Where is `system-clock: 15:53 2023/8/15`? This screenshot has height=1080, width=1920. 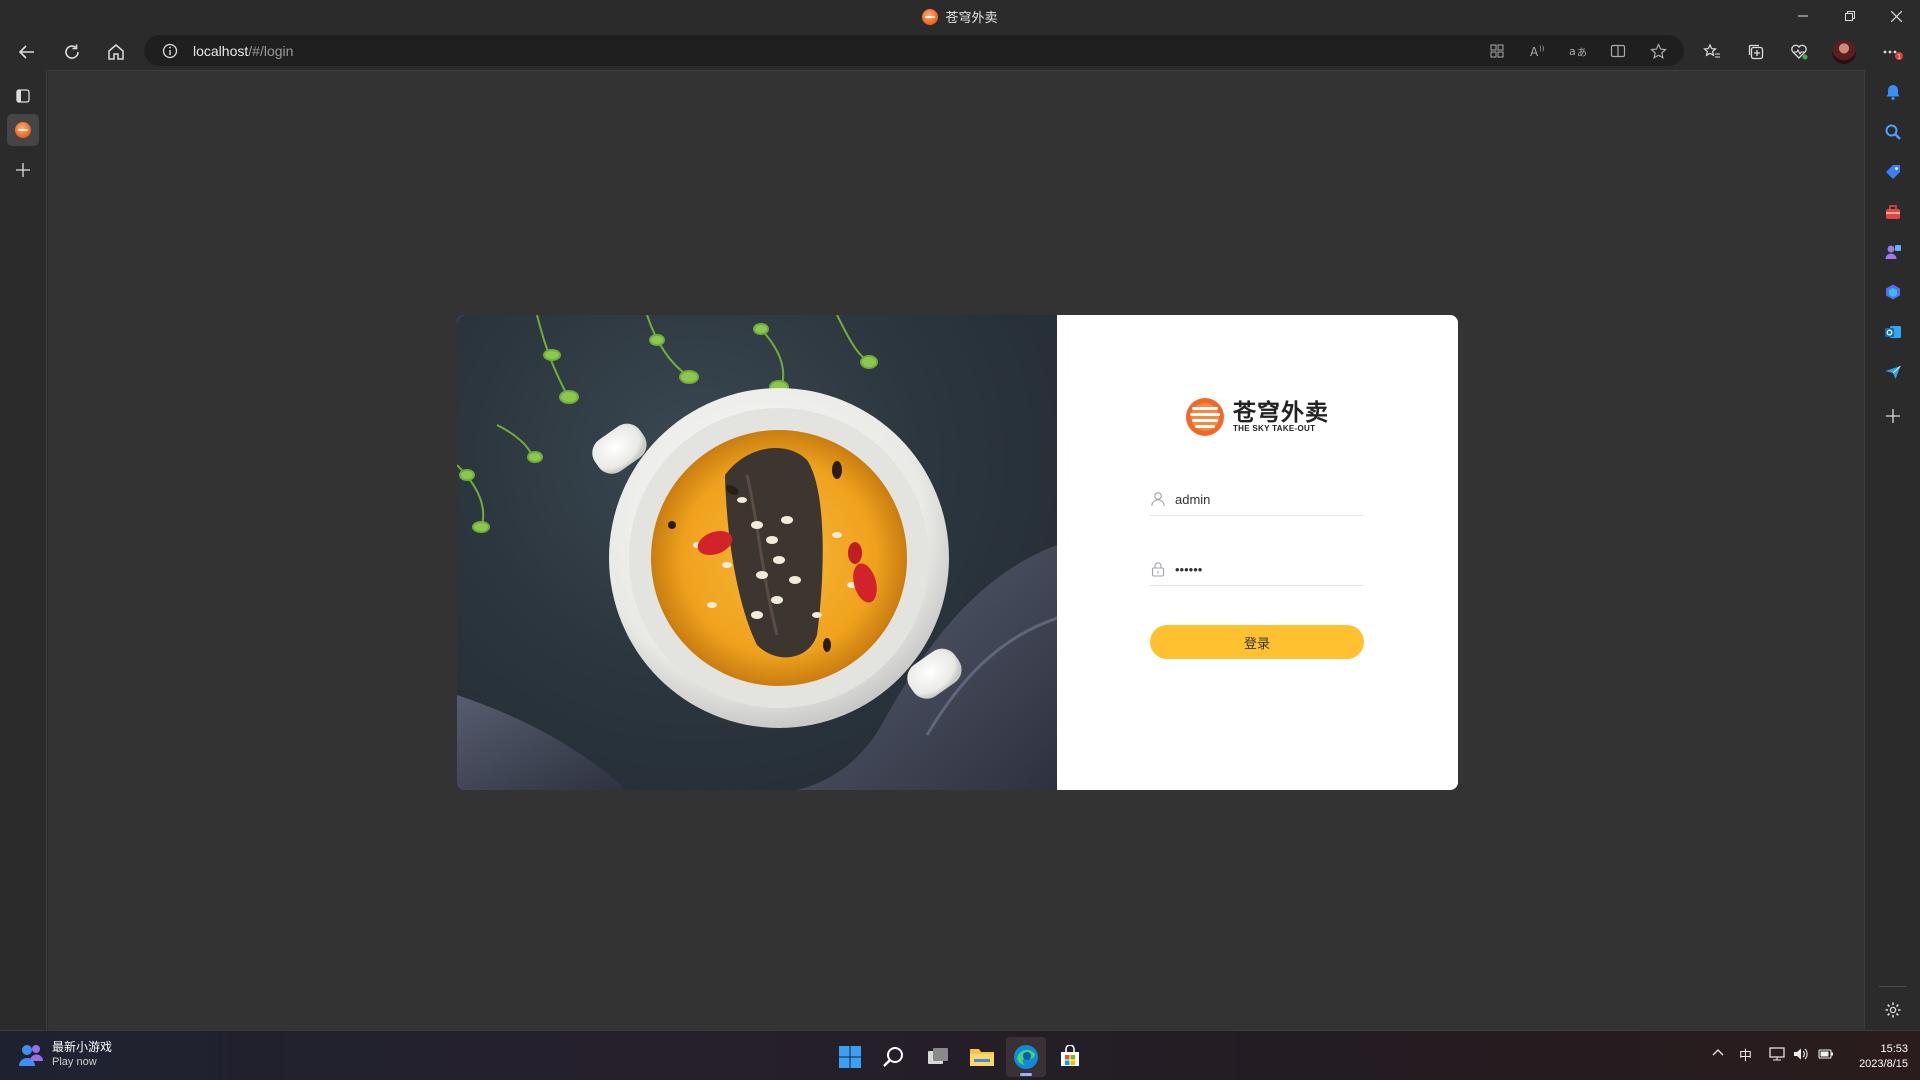 system-clock: 15:53 2023/8/15 is located at coordinates (1875, 1057).